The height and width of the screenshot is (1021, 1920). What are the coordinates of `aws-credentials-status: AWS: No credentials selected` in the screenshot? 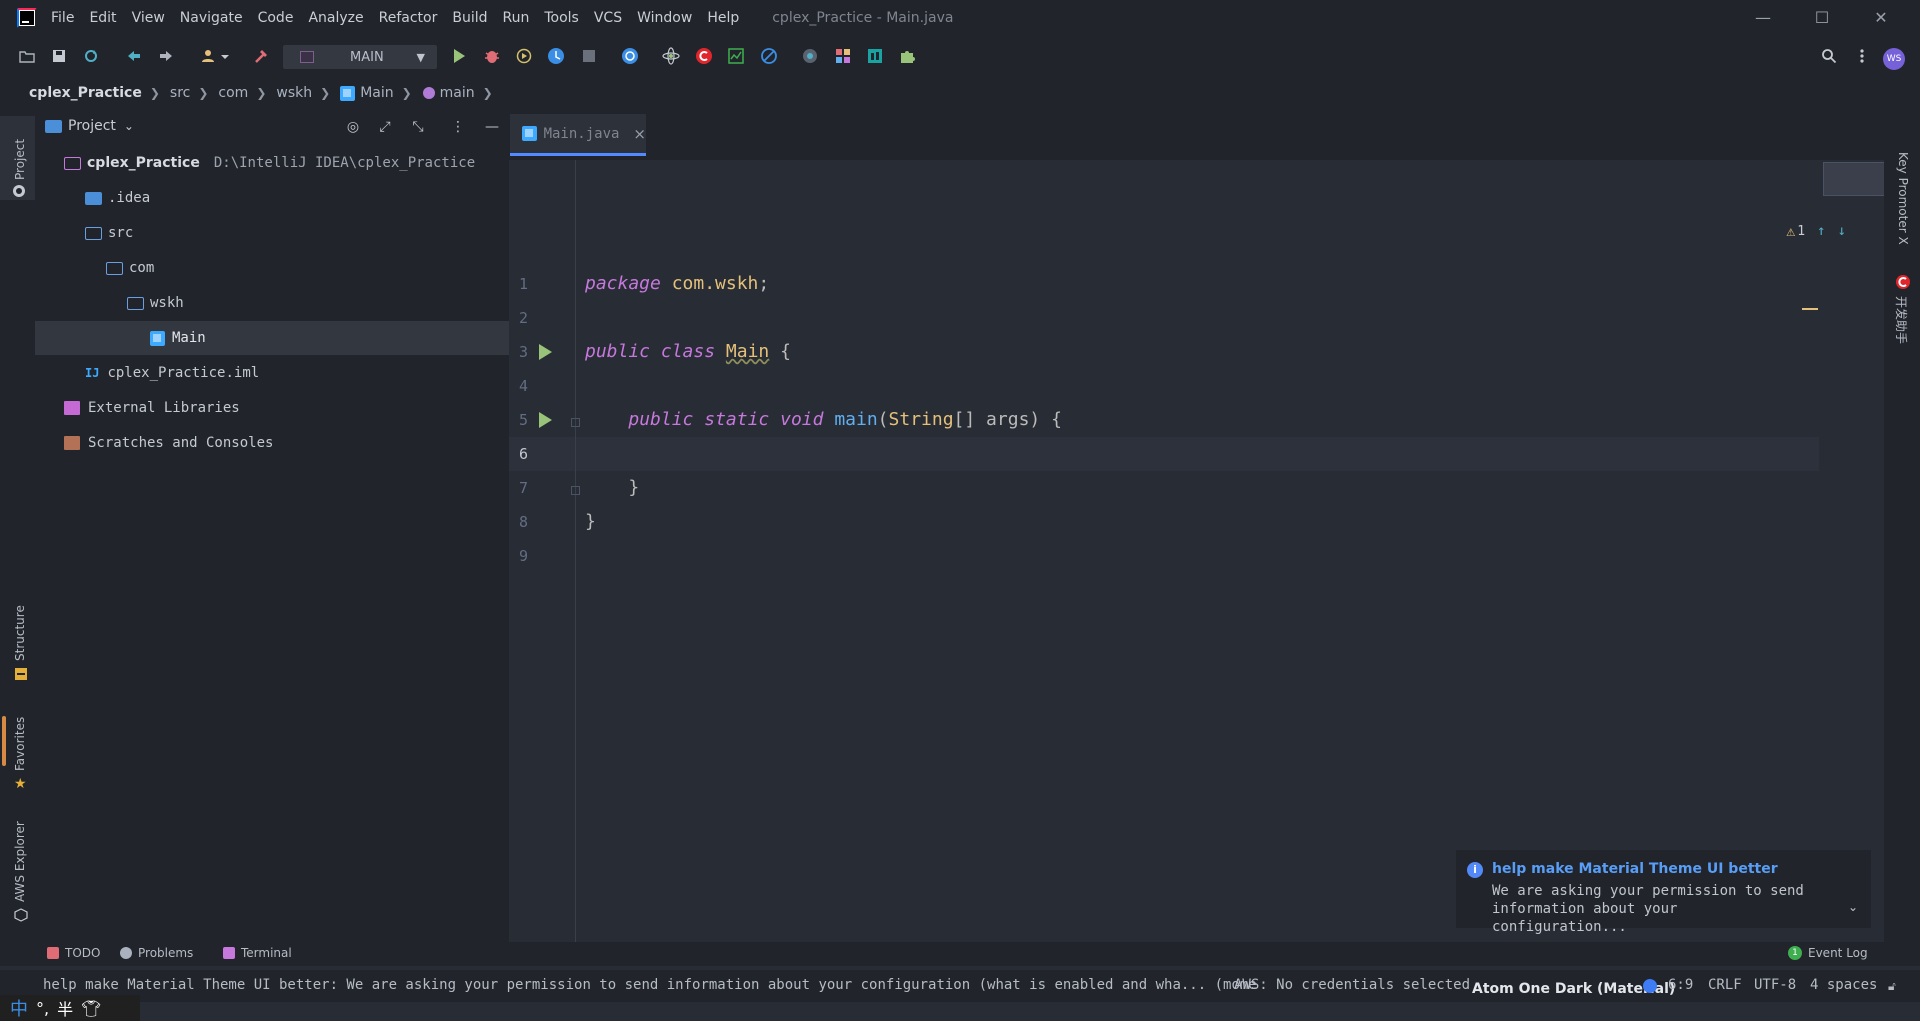 It's located at (1352, 985).